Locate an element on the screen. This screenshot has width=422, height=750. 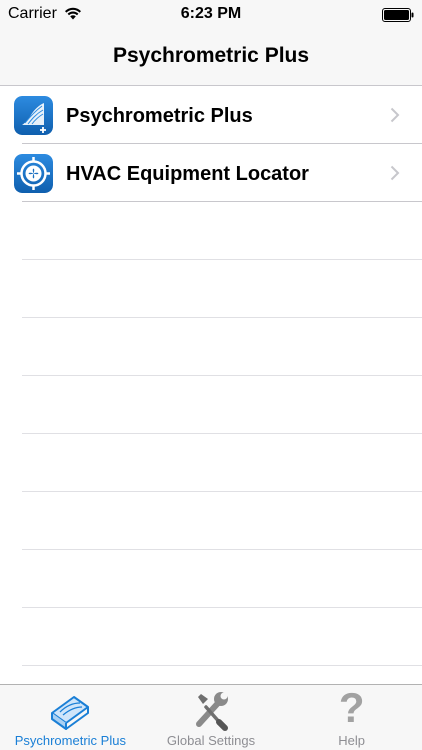
list-item-label: Psychrometric Plus is located at coordinates (159, 116).